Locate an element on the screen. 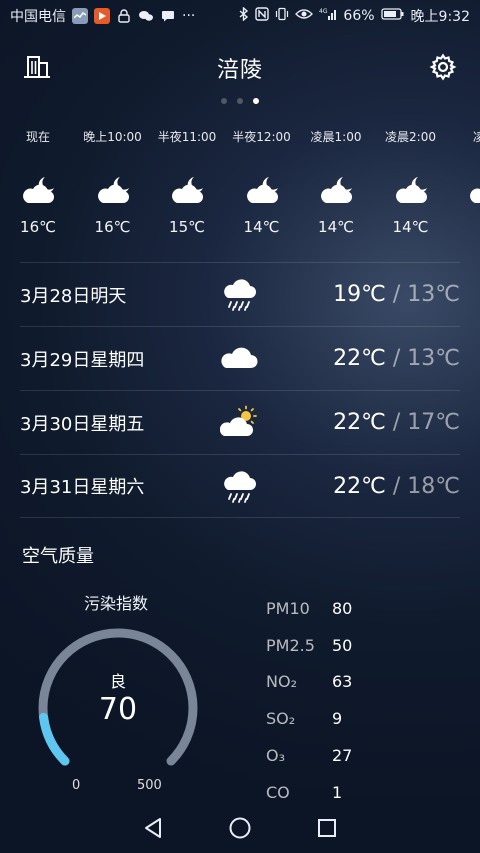 This screenshot has height=853, width=480. day-temps: 22℃ / 18℃ is located at coordinates (396, 486).